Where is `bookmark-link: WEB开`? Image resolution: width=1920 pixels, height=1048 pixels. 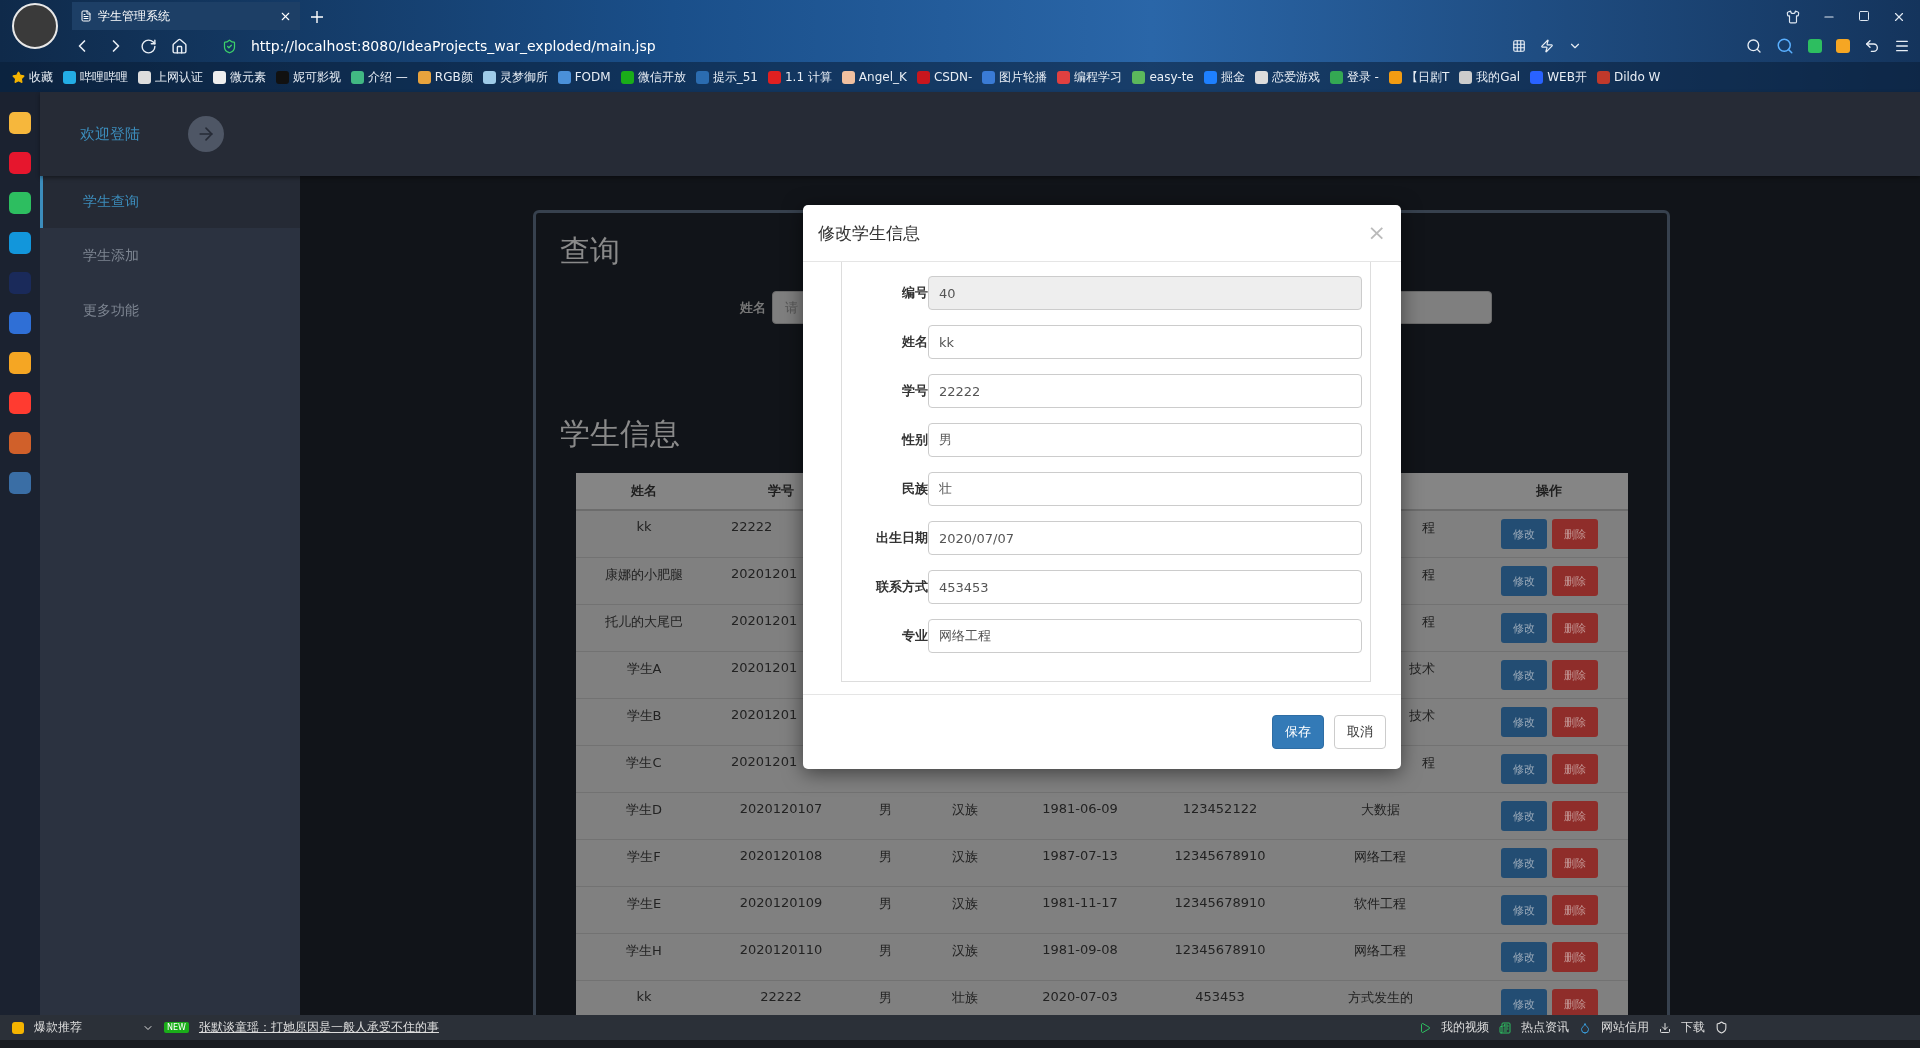
bookmark-link: WEB开 is located at coordinates (1558, 77).